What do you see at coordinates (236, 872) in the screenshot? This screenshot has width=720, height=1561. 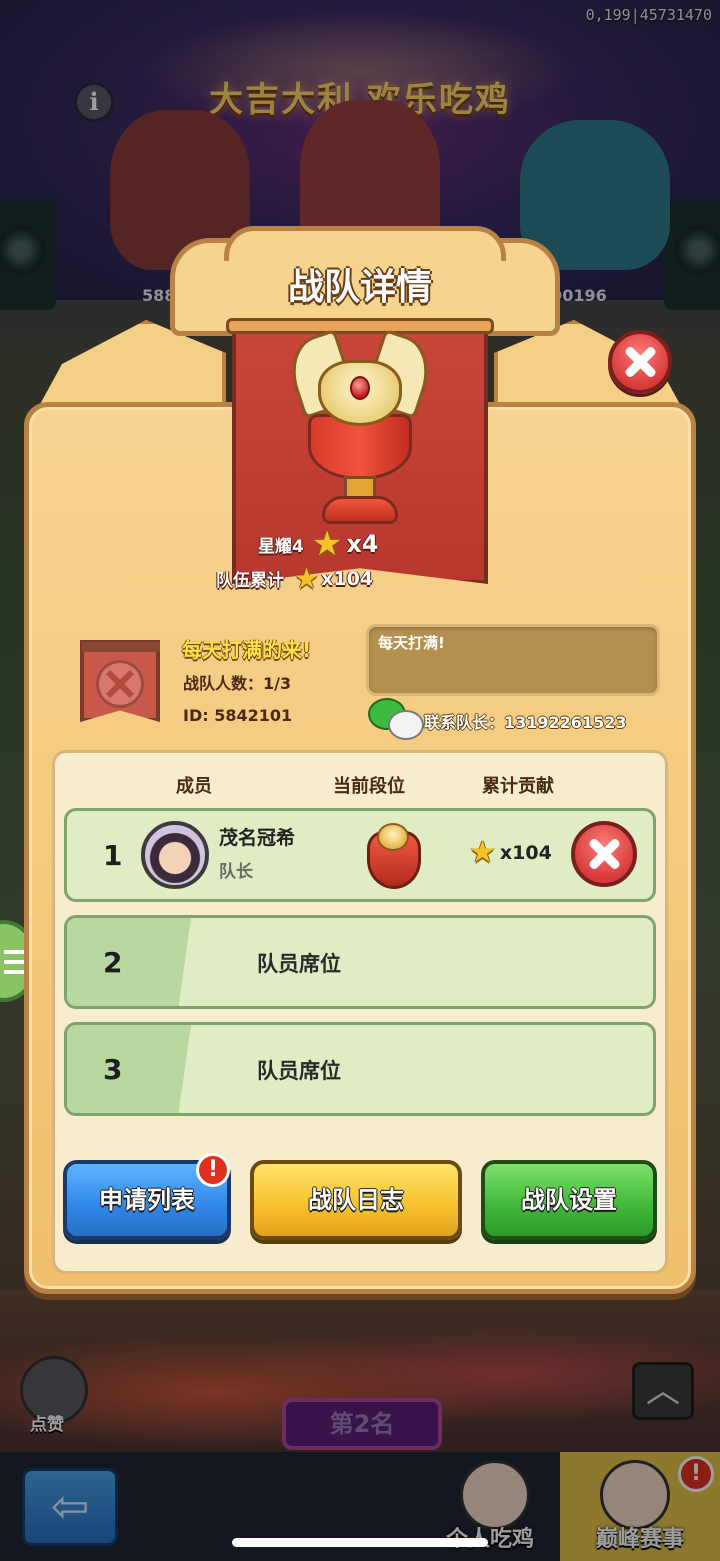 I see `member-role: 队长` at bounding box center [236, 872].